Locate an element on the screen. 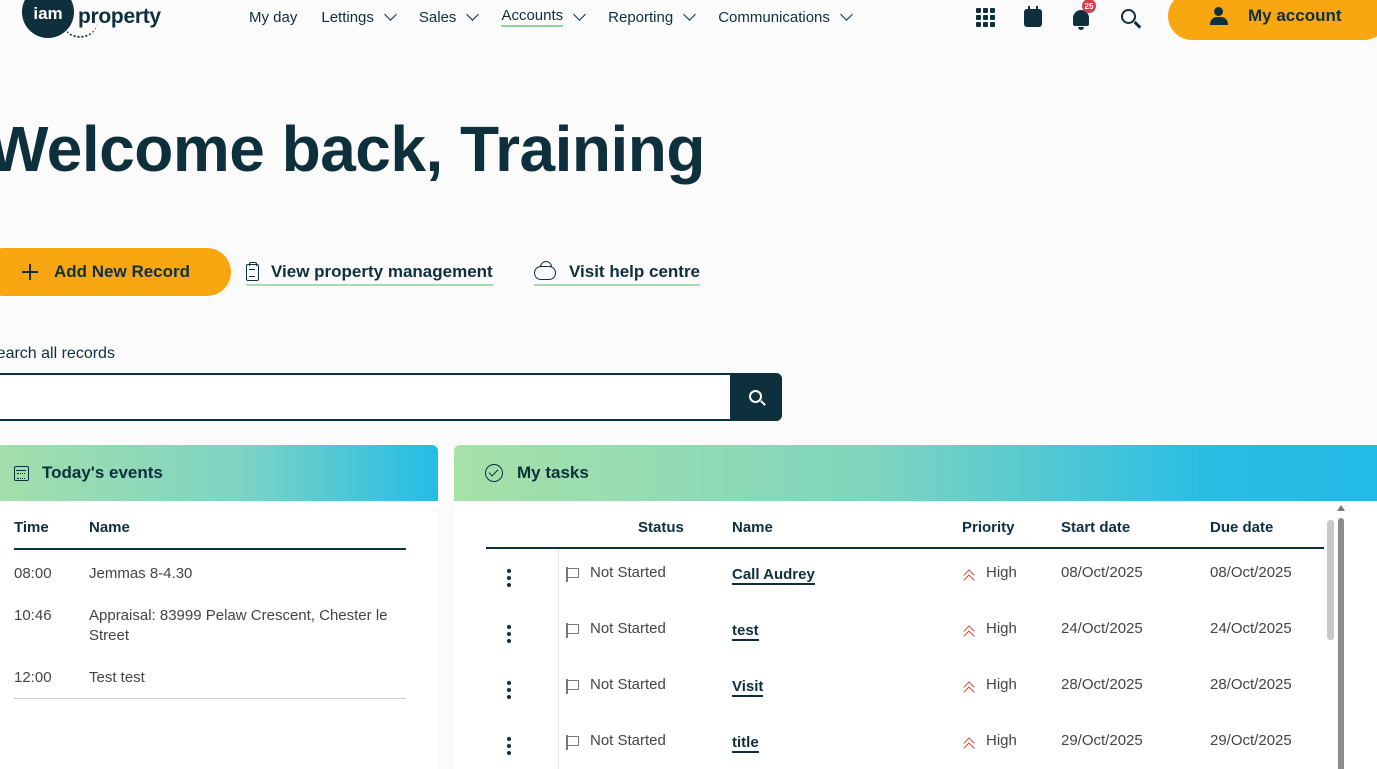 The image size is (1377, 769). logo: iam property is located at coordinates (91, 19).